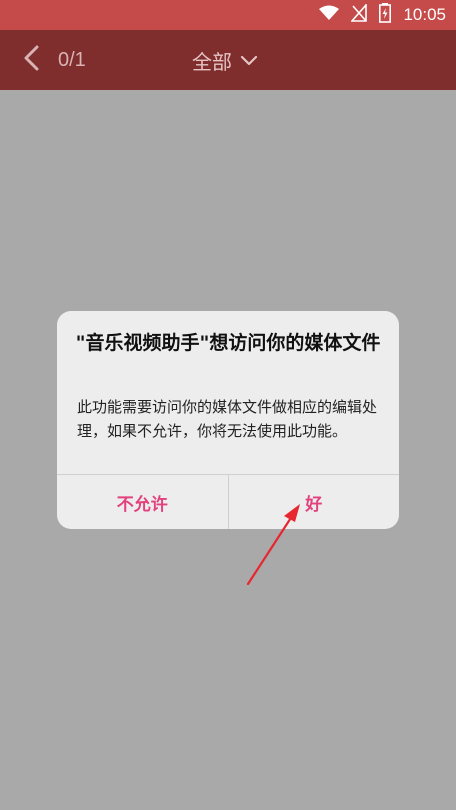  What do you see at coordinates (72, 60) in the screenshot?
I see `page-counter: 0/1` at bounding box center [72, 60].